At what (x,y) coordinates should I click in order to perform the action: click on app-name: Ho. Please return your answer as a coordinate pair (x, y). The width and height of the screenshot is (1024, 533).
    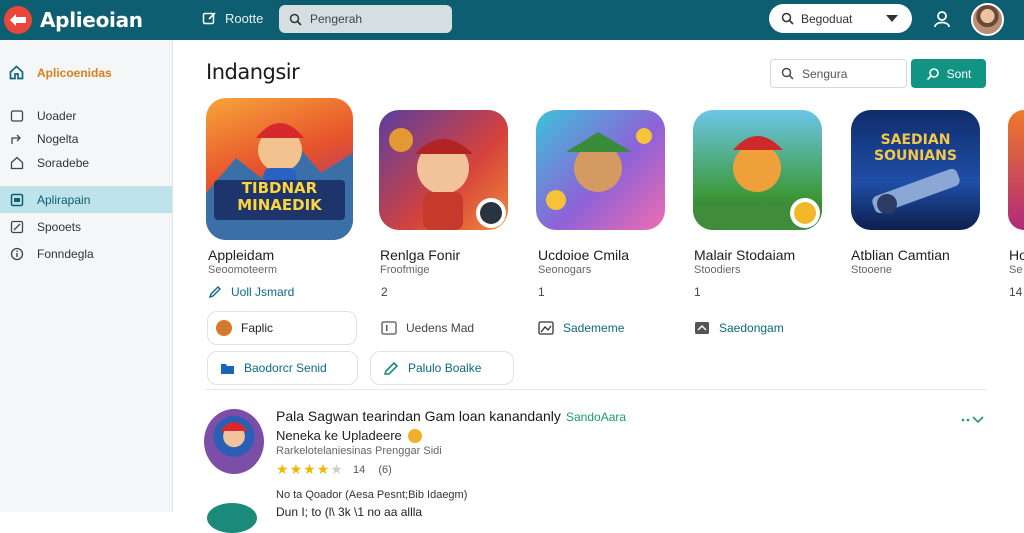
    Looking at the image, I should click on (1016, 255).